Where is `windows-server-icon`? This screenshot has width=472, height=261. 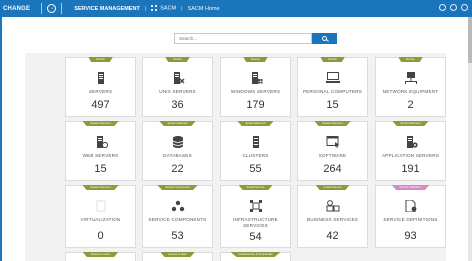
windows-server-icon is located at coordinates (256, 78).